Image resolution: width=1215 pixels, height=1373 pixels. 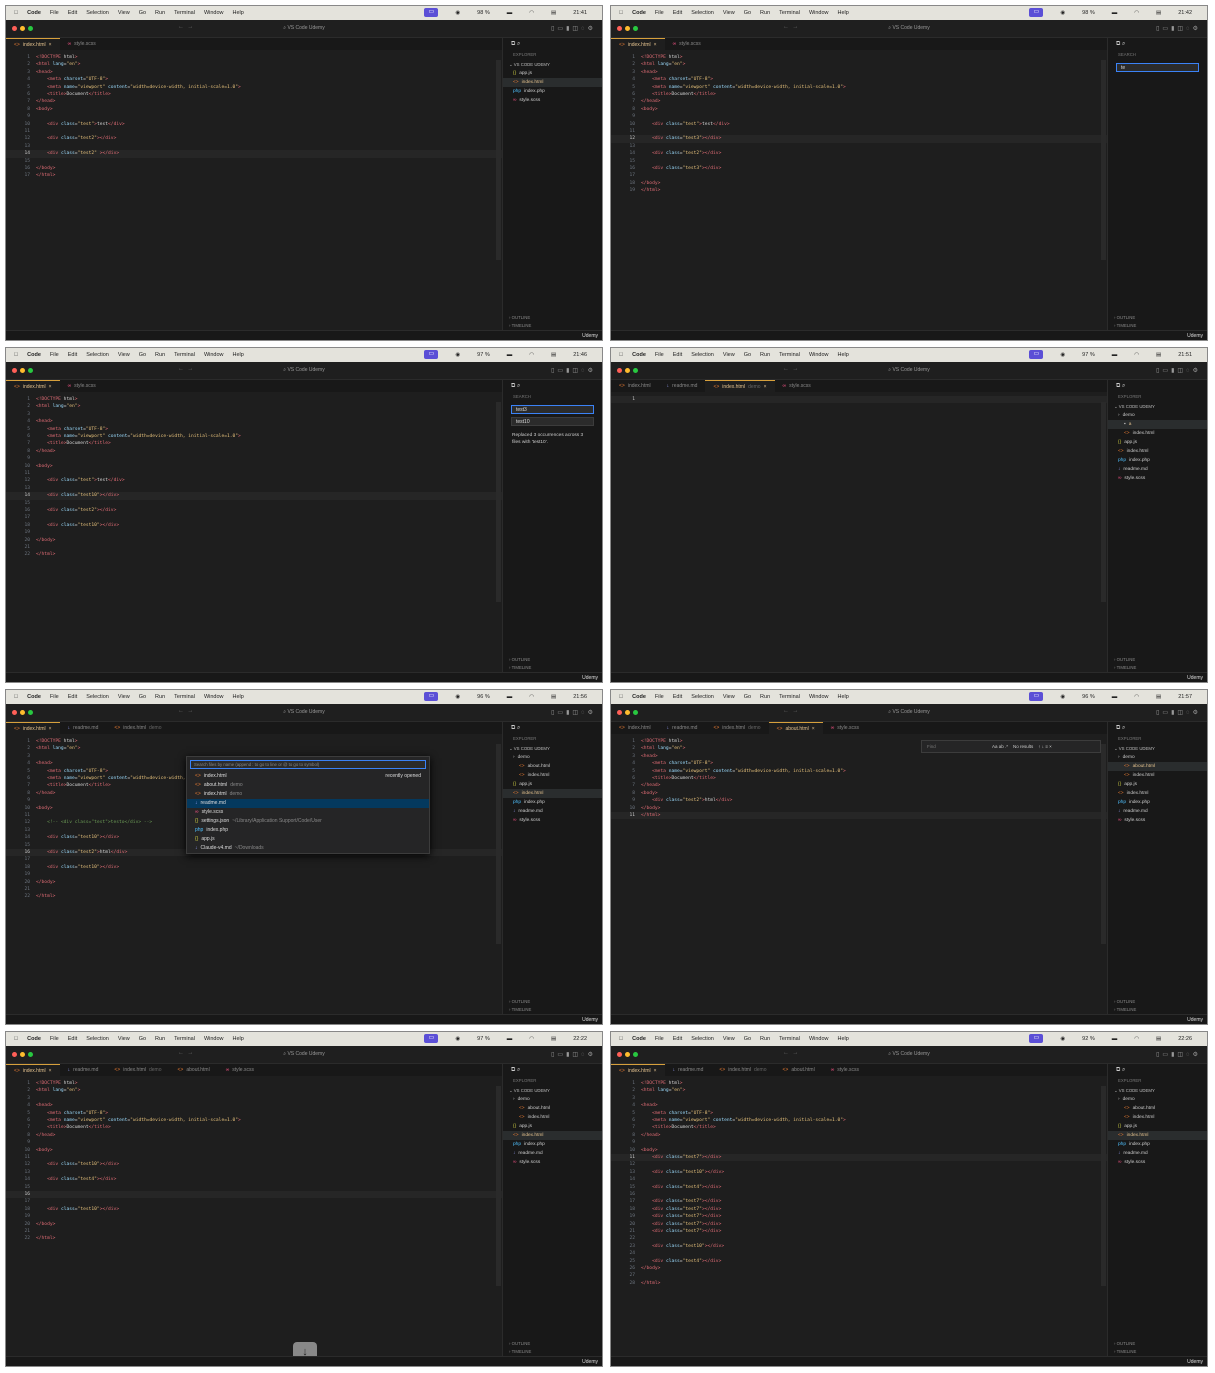 I want to click on code-editor: 1, so click(x=859, y=532).